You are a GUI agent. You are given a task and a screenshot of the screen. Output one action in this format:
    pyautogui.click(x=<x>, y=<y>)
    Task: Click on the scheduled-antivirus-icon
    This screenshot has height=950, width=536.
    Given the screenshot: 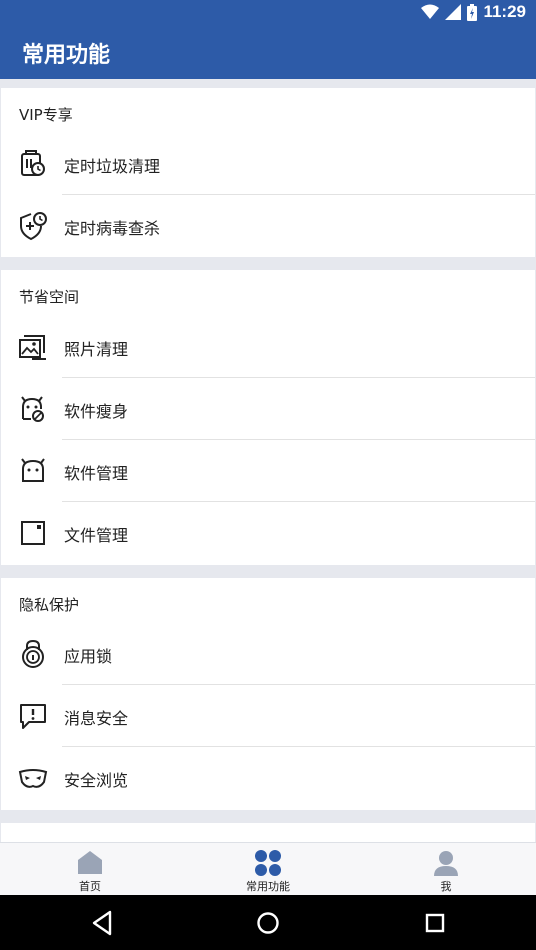 What is the action you would take?
    pyautogui.click(x=33, y=226)
    